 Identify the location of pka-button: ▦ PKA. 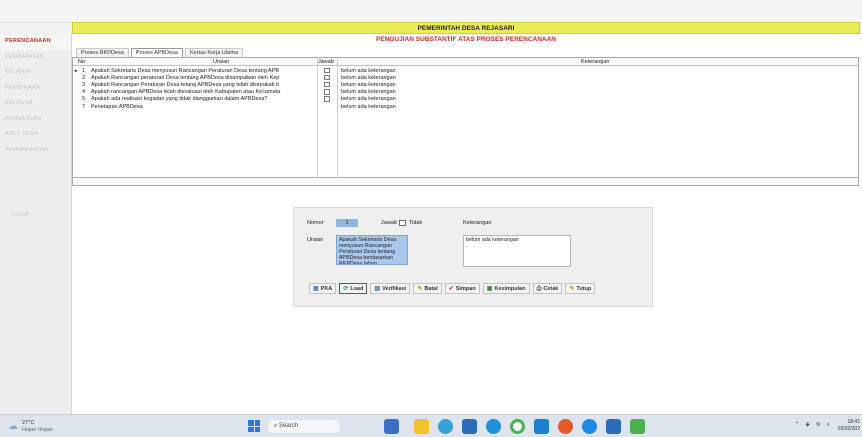
(323, 288).